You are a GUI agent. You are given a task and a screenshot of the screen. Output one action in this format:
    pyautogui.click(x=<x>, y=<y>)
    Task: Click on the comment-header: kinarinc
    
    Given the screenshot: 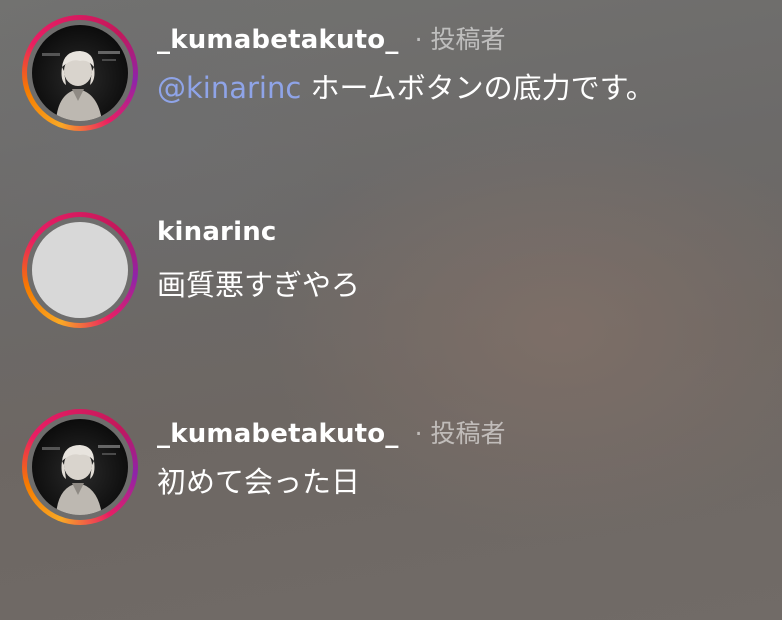 What is the action you would take?
    pyautogui.click(x=217, y=235)
    